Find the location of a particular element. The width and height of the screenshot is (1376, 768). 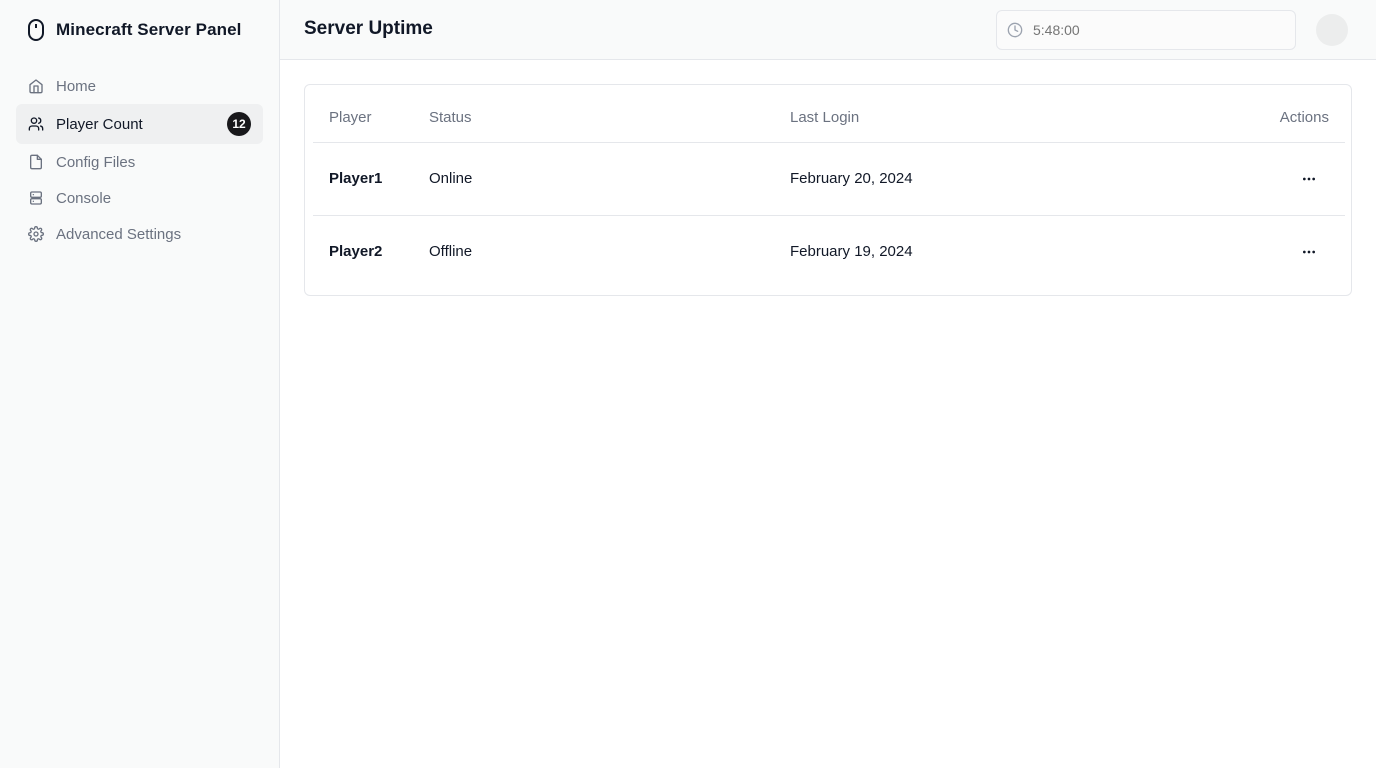

uptime-field is located at coordinates (1146, 30).